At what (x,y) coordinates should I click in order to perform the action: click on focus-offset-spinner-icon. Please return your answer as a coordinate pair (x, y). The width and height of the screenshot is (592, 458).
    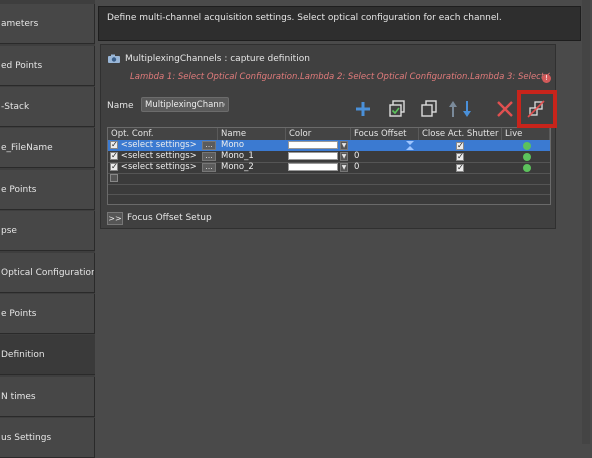
    Looking at the image, I should click on (410, 145).